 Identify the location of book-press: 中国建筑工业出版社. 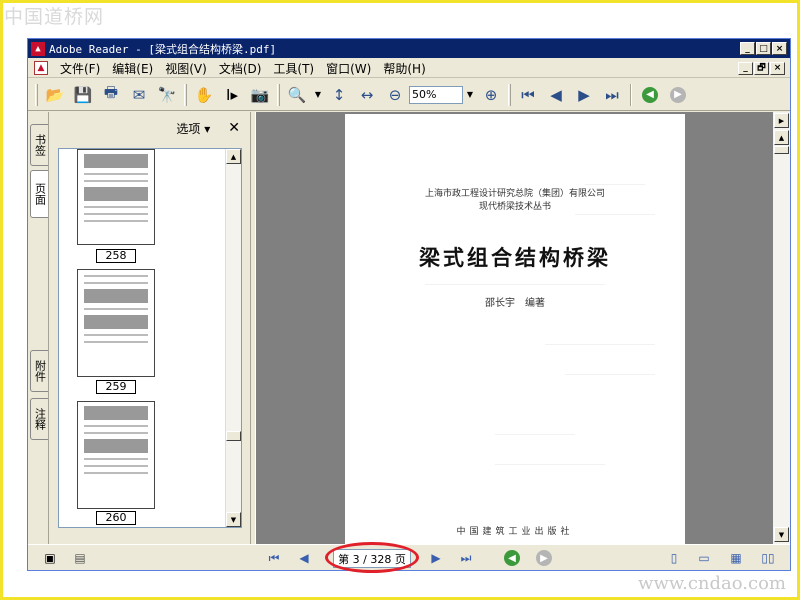
(515, 532).